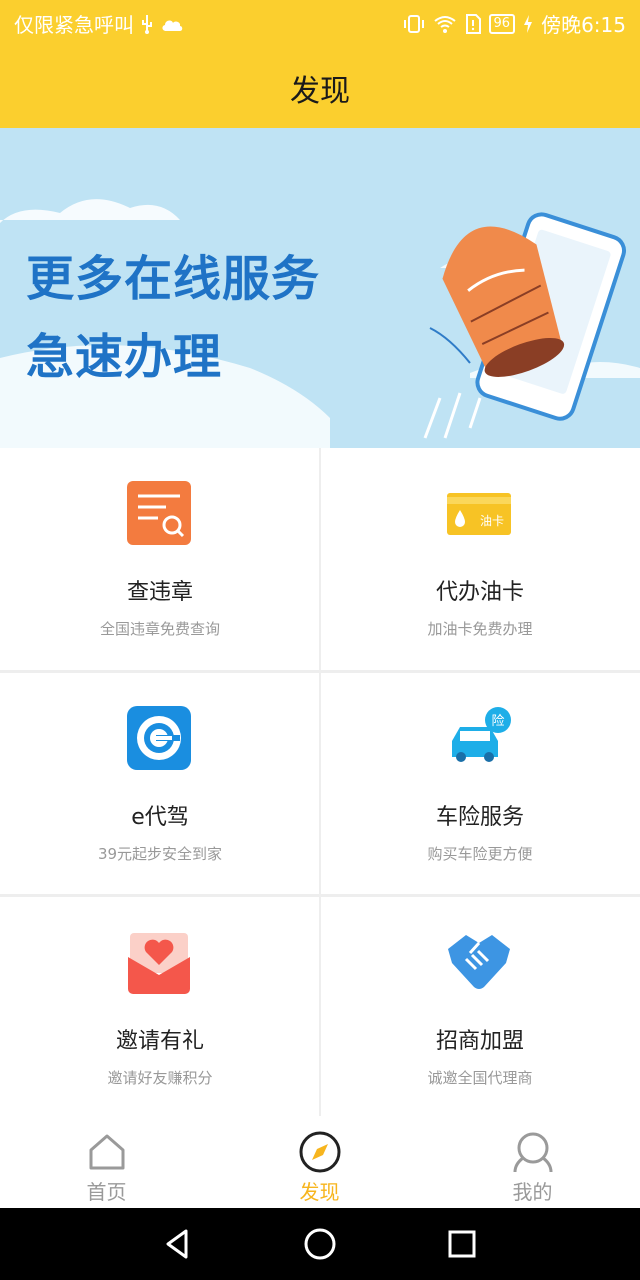  Describe the element at coordinates (583, 25) in the screenshot. I see `clock: 傍晚6:15` at that location.